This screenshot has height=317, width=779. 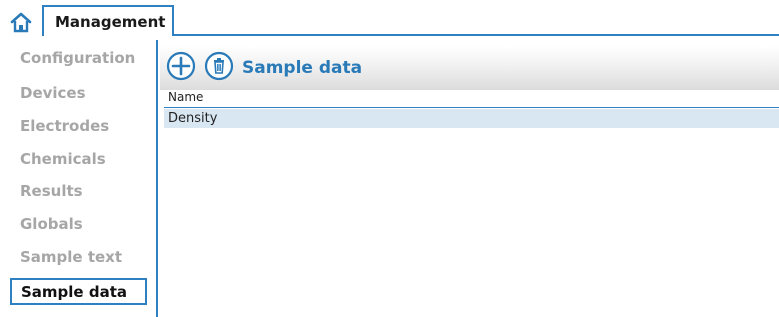 What do you see at coordinates (193, 118) in the screenshot?
I see `table-cell-name: Density` at bounding box center [193, 118].